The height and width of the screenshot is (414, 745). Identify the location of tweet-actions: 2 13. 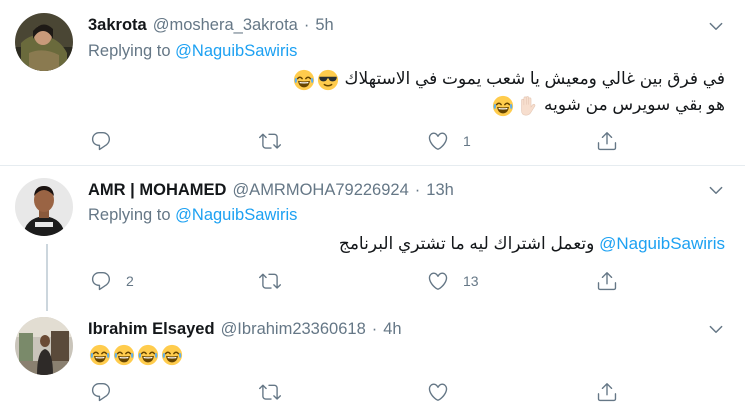
(368, 281).